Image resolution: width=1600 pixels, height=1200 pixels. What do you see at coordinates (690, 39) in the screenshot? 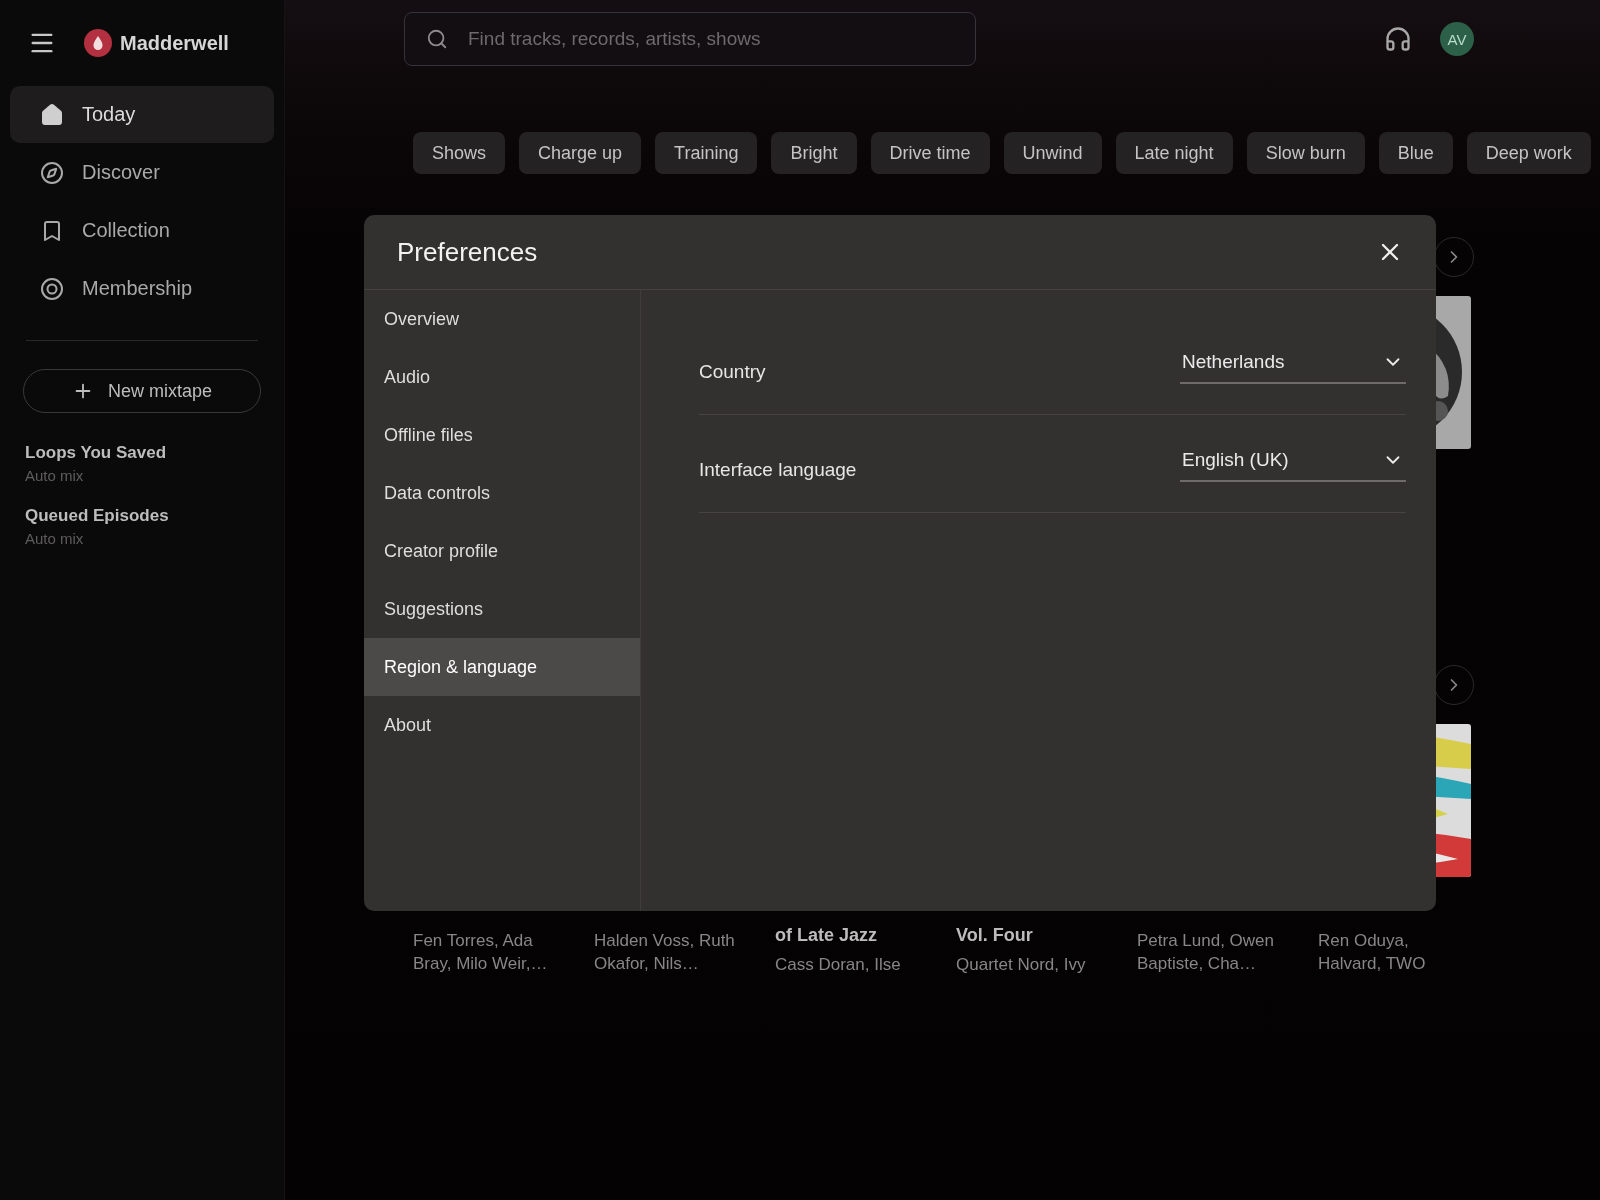
I see `search-field: Find tracks, records, artists, shows` at bounding box center [690, 39].